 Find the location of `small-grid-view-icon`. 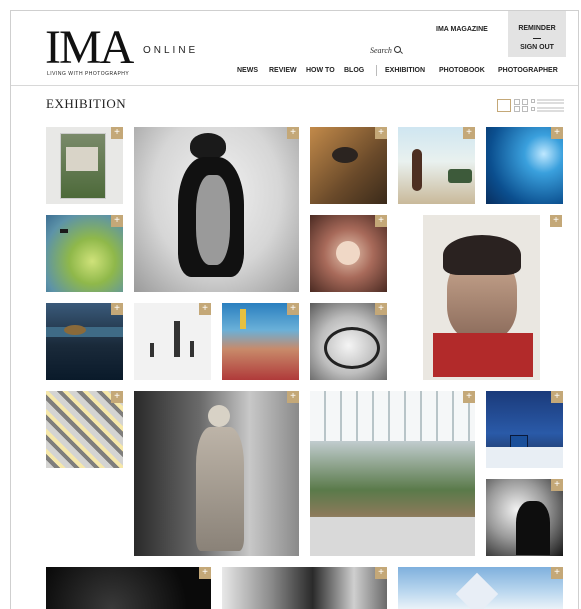

small-grid-view-icon is located at coordinates (521, 105).